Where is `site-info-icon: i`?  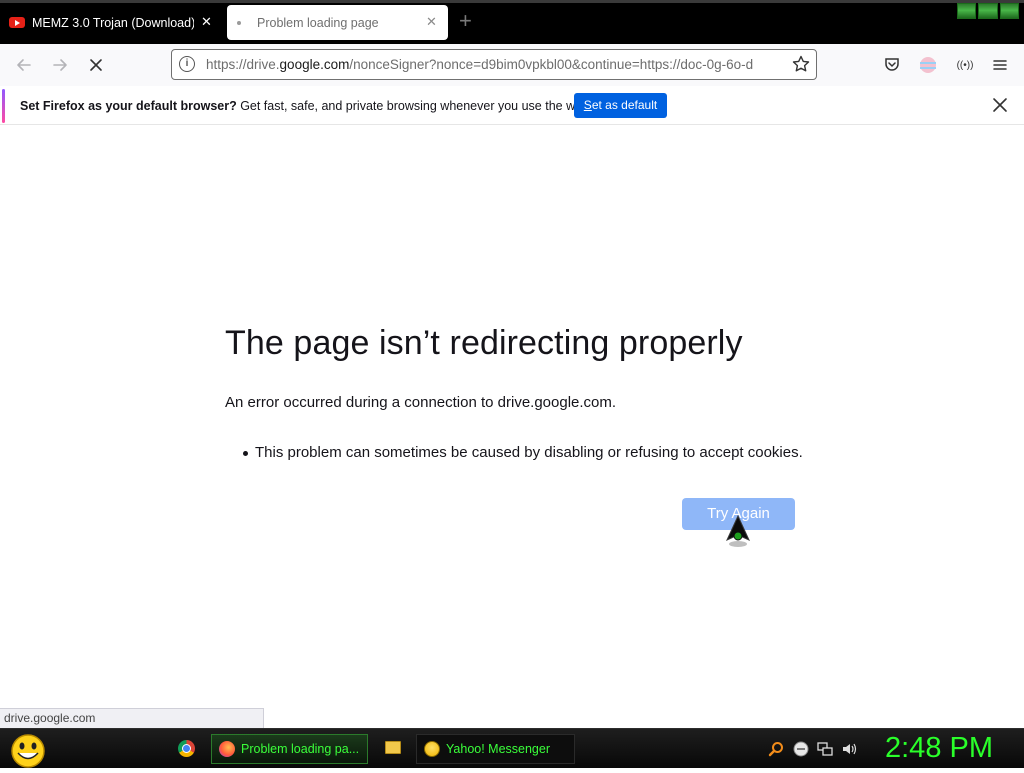 site-info-icon: i is located at coordinates (187, 64).